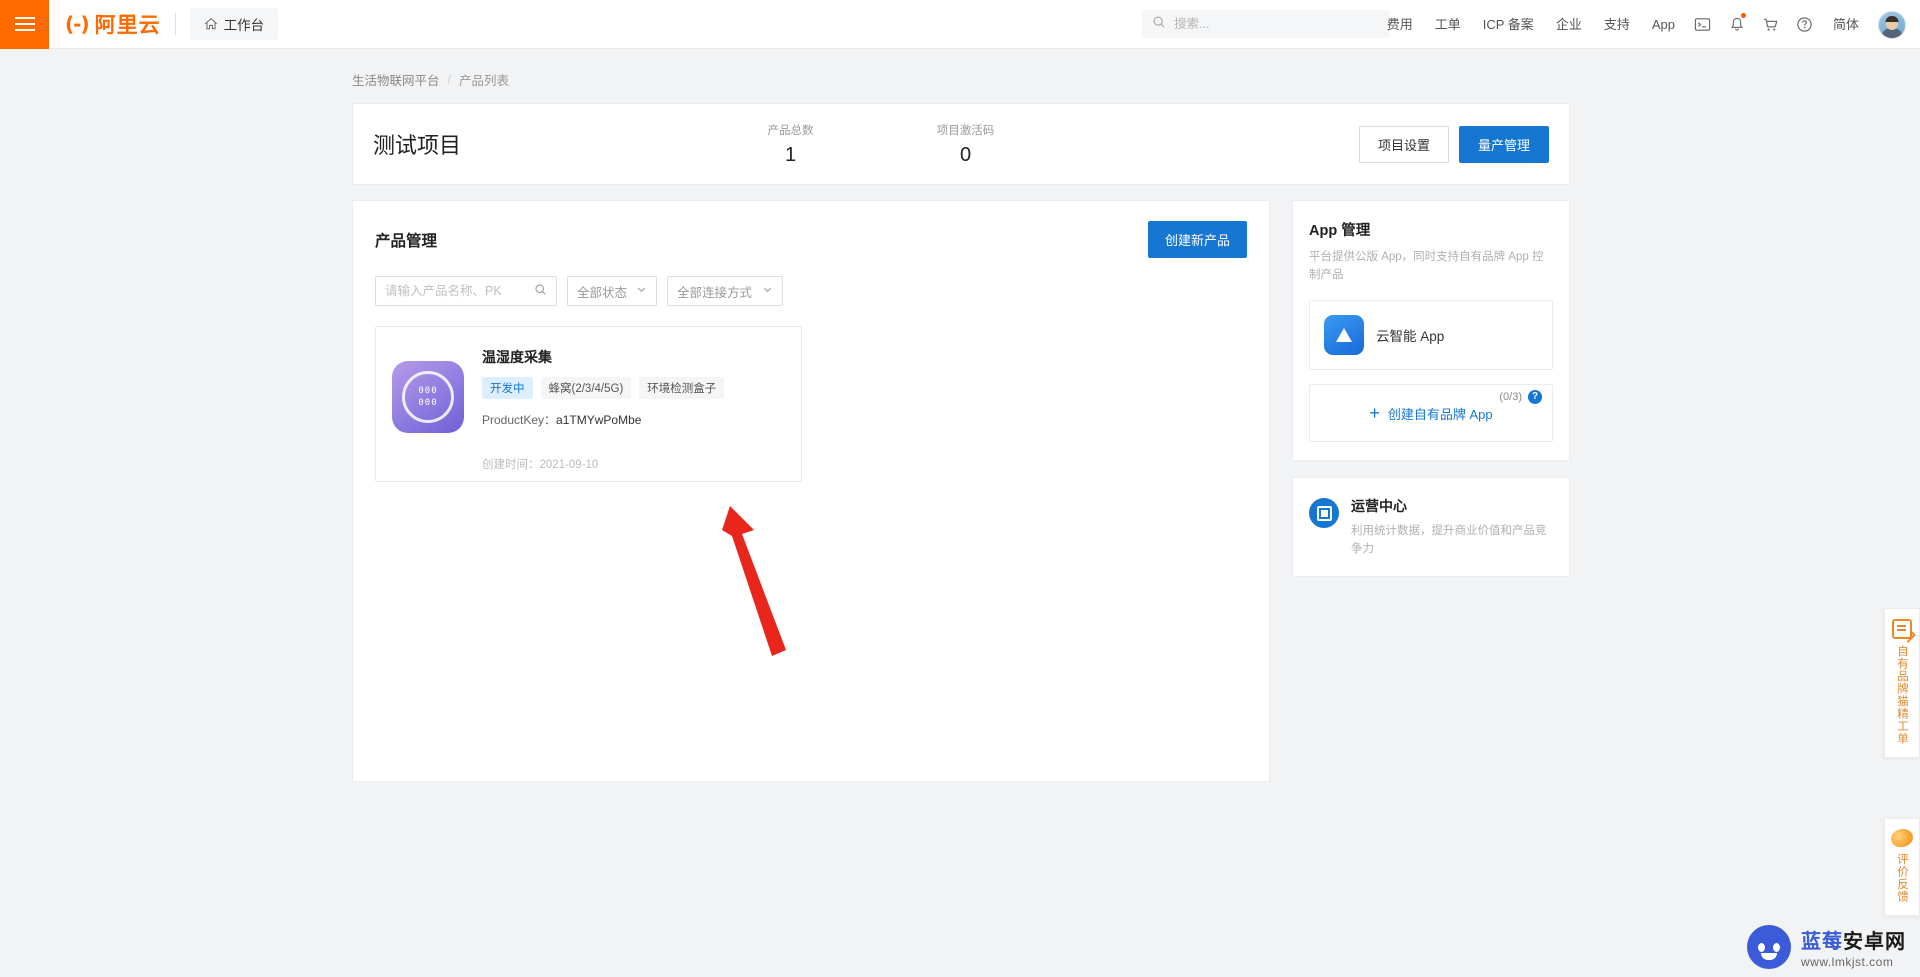 This screenshot has width=1920, height=977. Describe the element at coordinates (1448, 24) in the screenshot. I see `nav-item-ticket: 工单` at that location.